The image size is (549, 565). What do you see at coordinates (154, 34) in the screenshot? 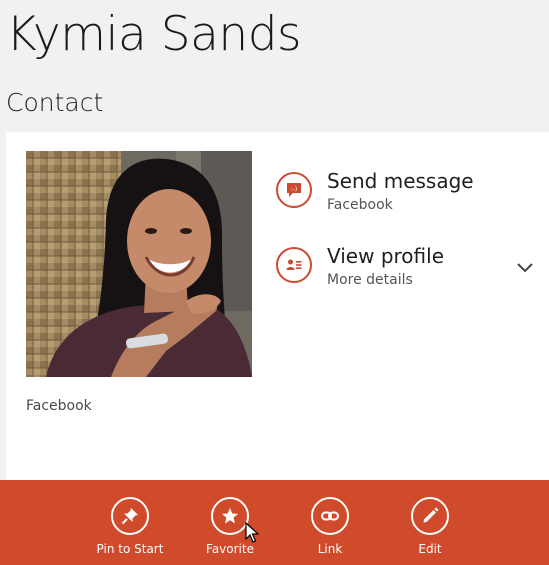
I see `contact-name: Kymia Sands` at bounding box center [154, 34].